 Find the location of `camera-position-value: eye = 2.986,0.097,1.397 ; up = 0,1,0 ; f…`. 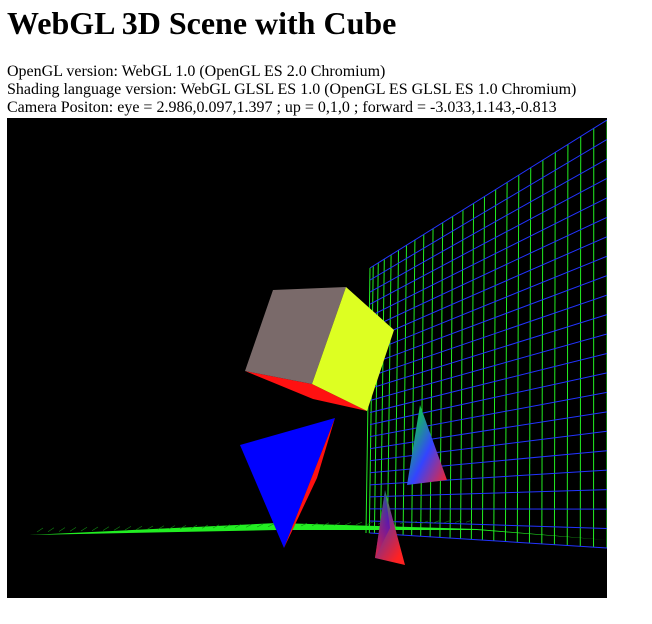

camera-position-value: eye = 2.986,0.097,1.397 ; up = 0,1,0 ; f… is located at coordinates (337, 107).